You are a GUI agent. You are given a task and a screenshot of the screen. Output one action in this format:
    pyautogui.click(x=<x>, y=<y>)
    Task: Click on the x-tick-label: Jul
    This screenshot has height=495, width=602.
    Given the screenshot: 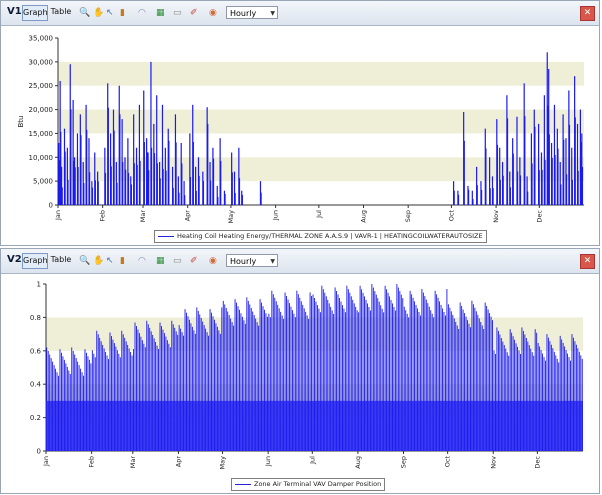 What is the action you would take?
    pyautogui.click(x=312, y=460)
    